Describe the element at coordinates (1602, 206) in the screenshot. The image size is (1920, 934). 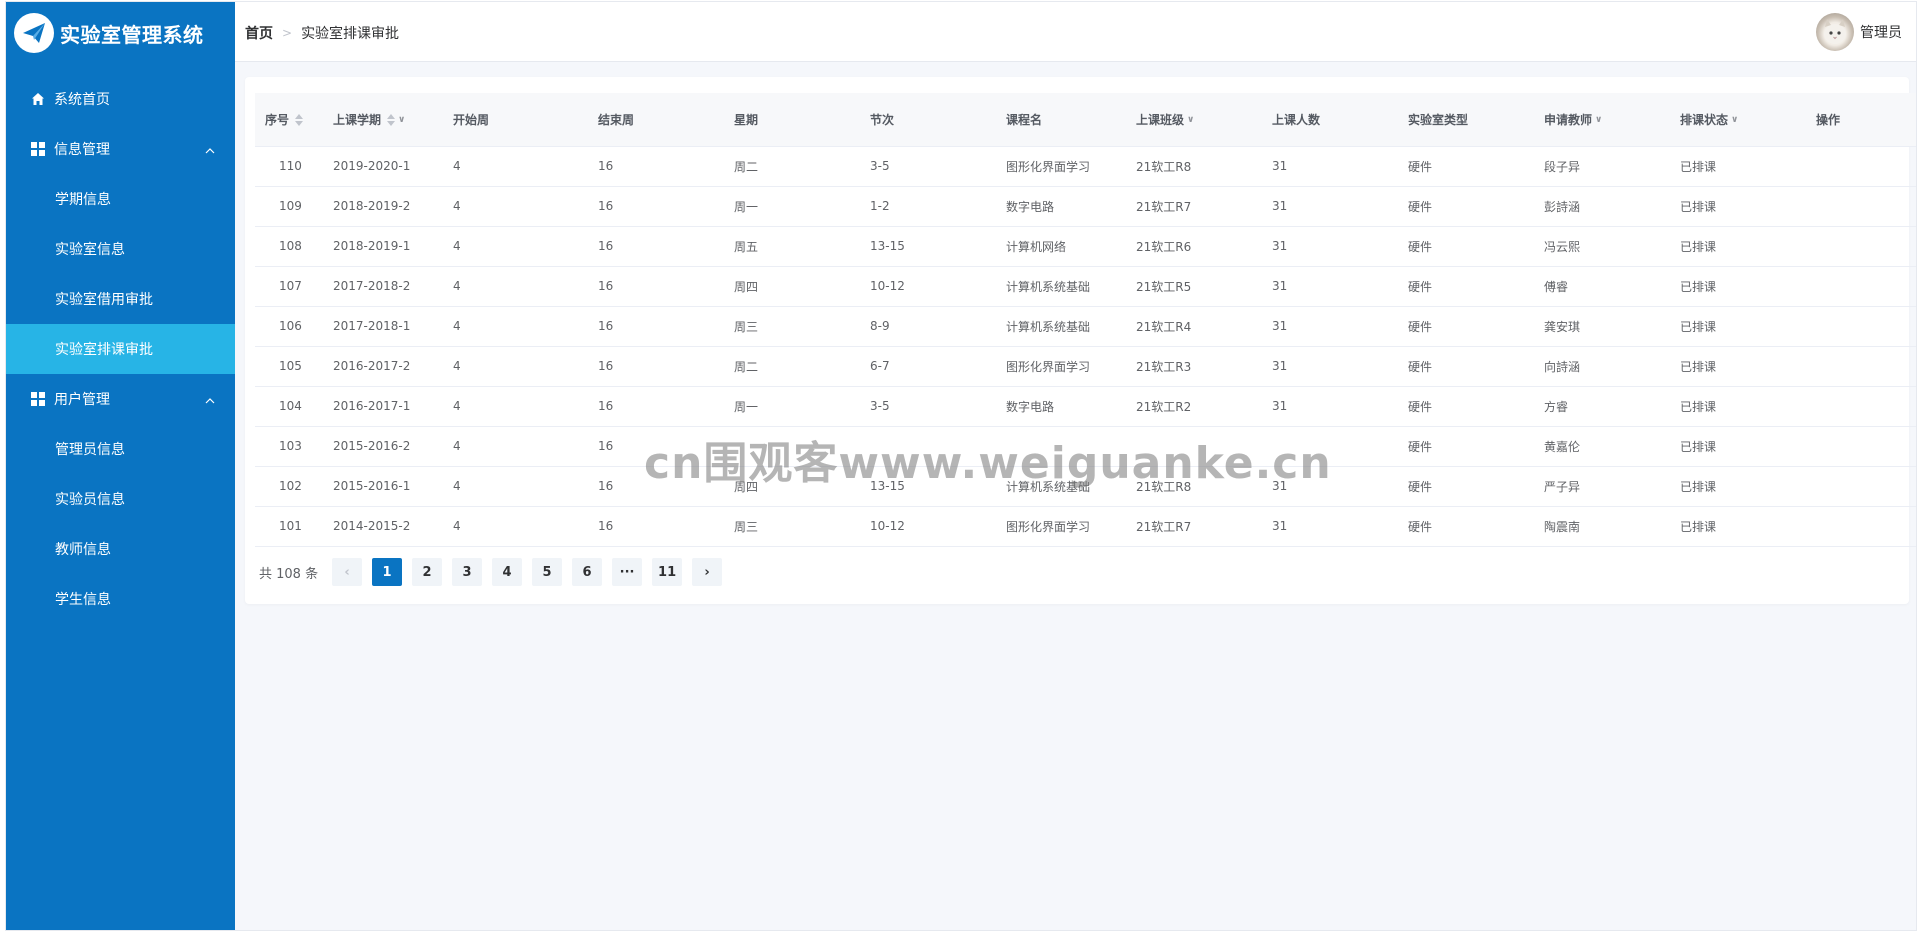
I see `table-cell: 彭詩涵` at that location.